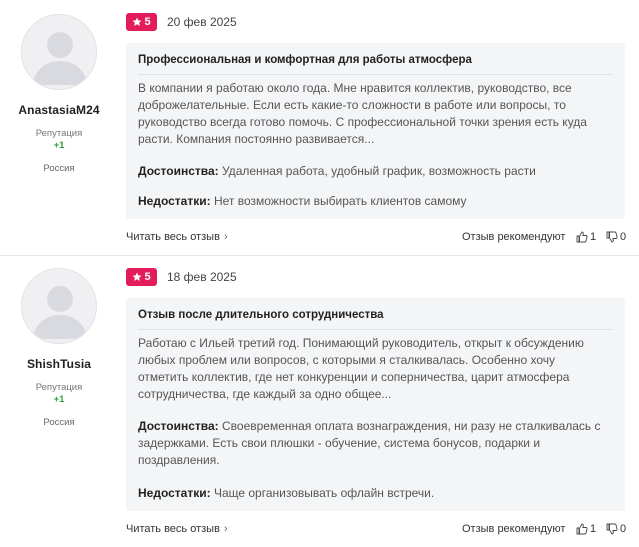 The height and width of the screenshot is (547, 639). I want to click on reviewer-username: AnastasiaM24, so click(59, 110).